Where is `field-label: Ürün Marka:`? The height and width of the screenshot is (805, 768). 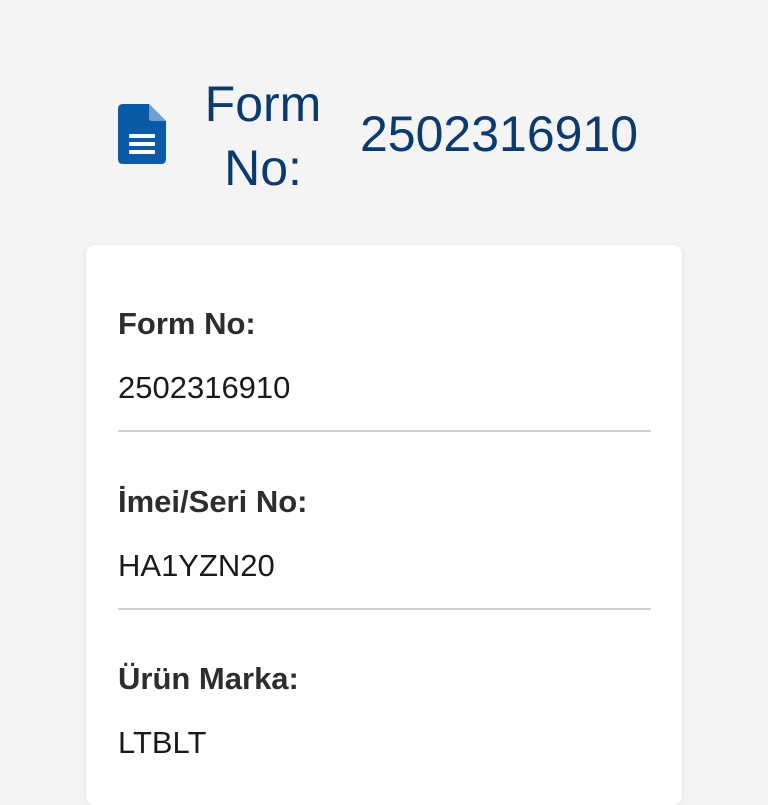 field-label: Ürün Marka: is located at coordinates (208, 678).